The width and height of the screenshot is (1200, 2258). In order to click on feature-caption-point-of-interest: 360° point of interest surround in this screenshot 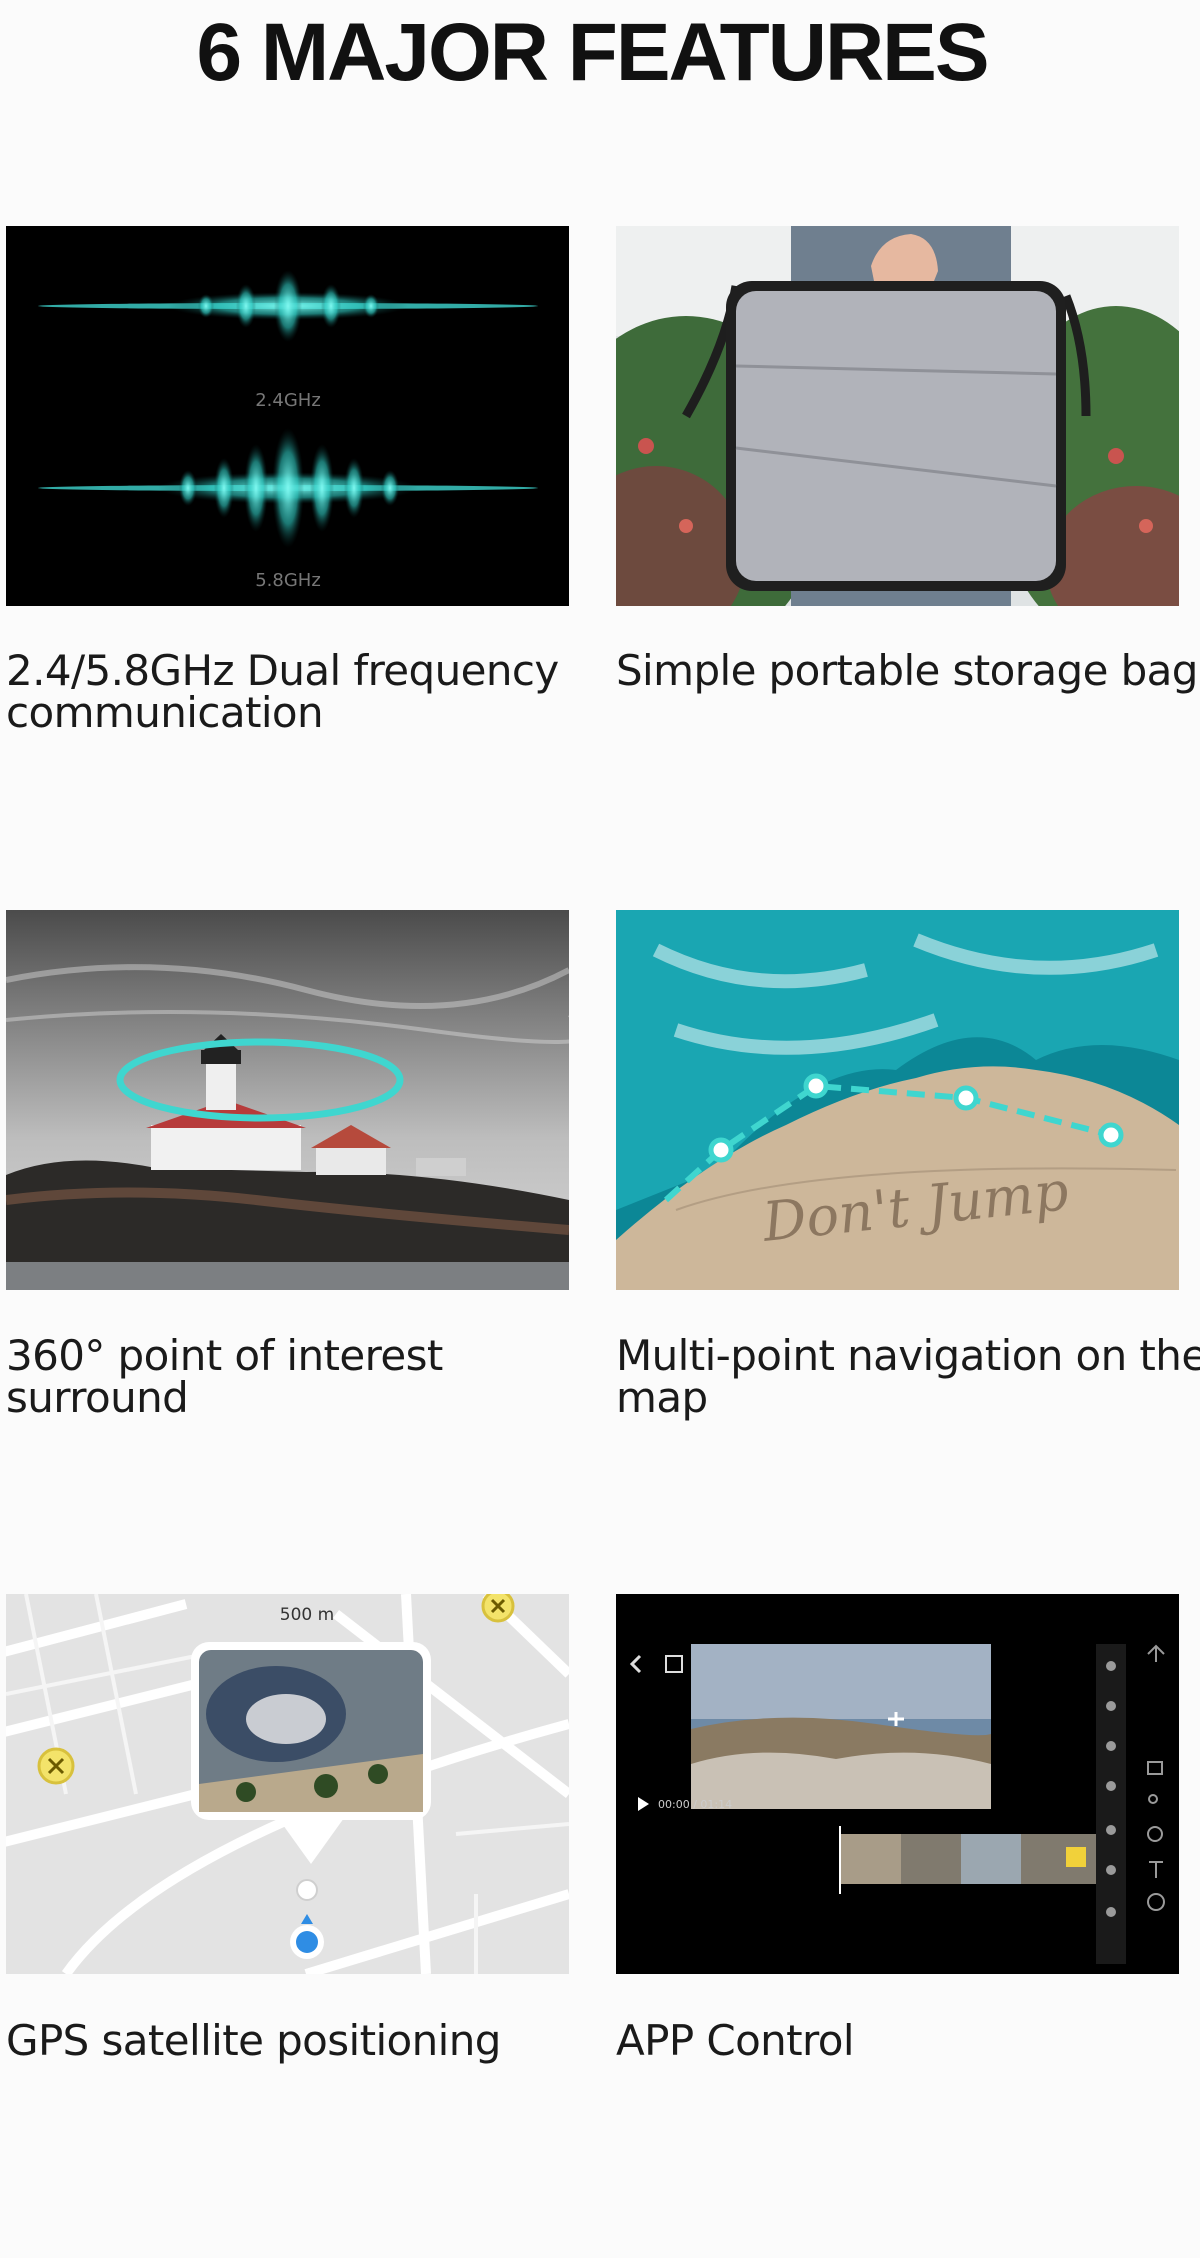, I will do `click(224, 1376)`.